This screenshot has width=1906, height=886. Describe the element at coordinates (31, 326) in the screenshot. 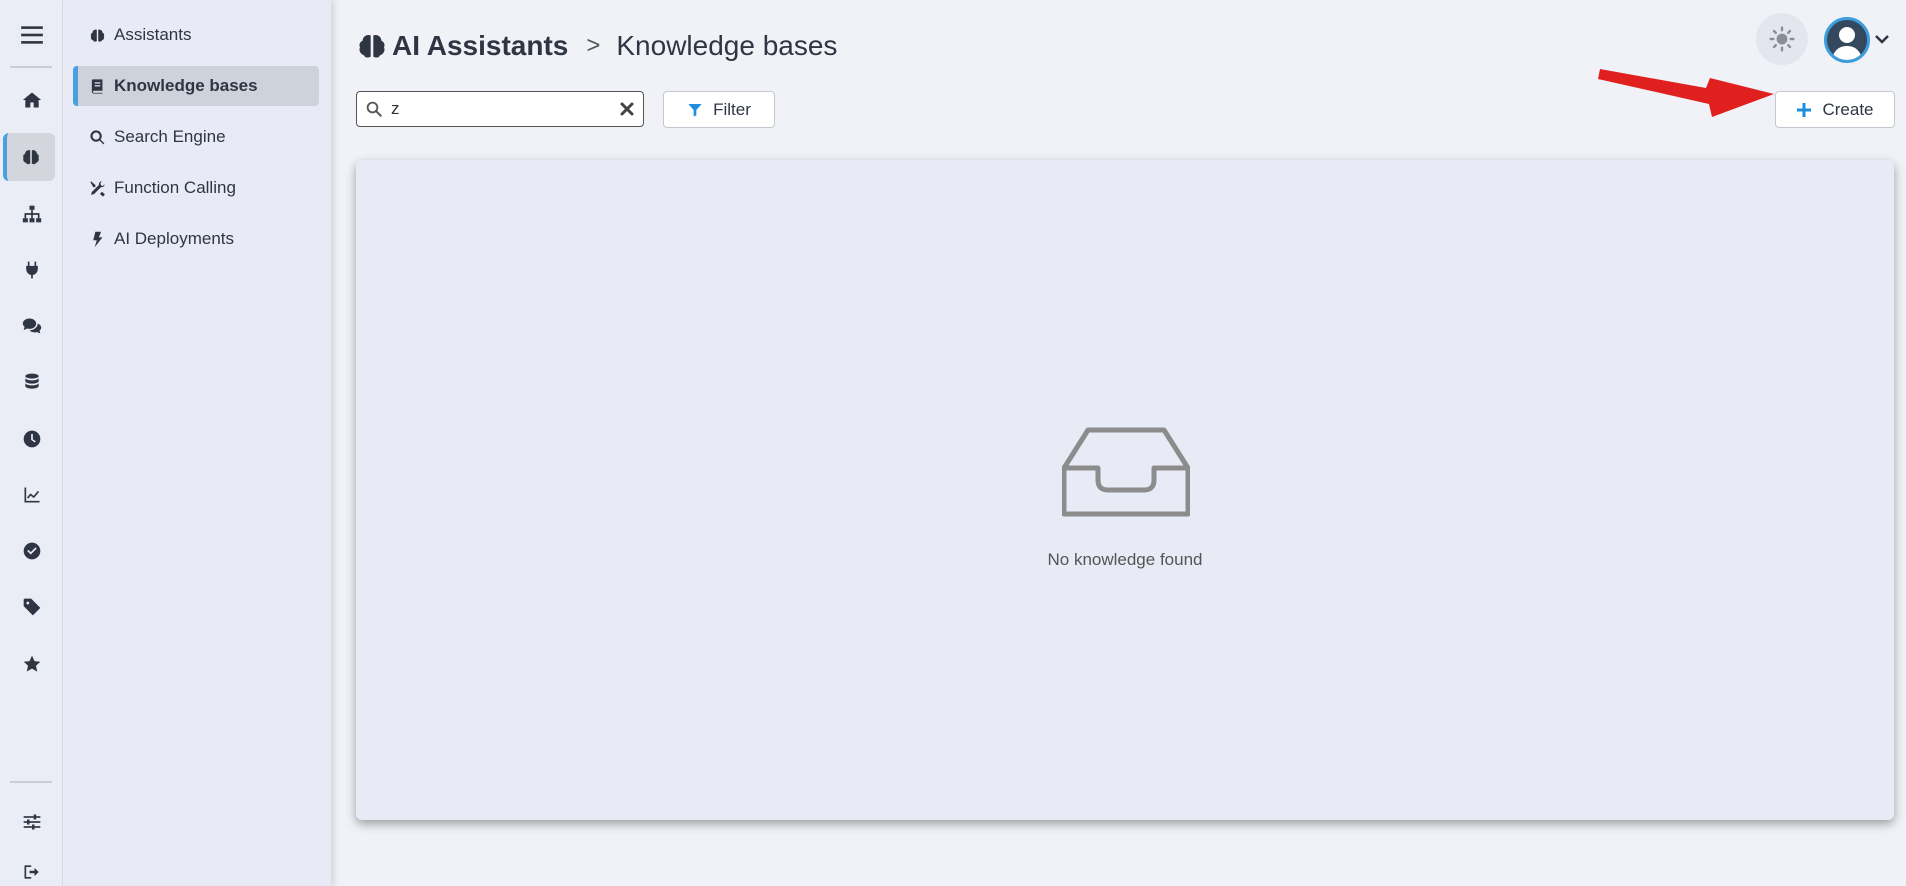

I see `comments-icon` at that location.